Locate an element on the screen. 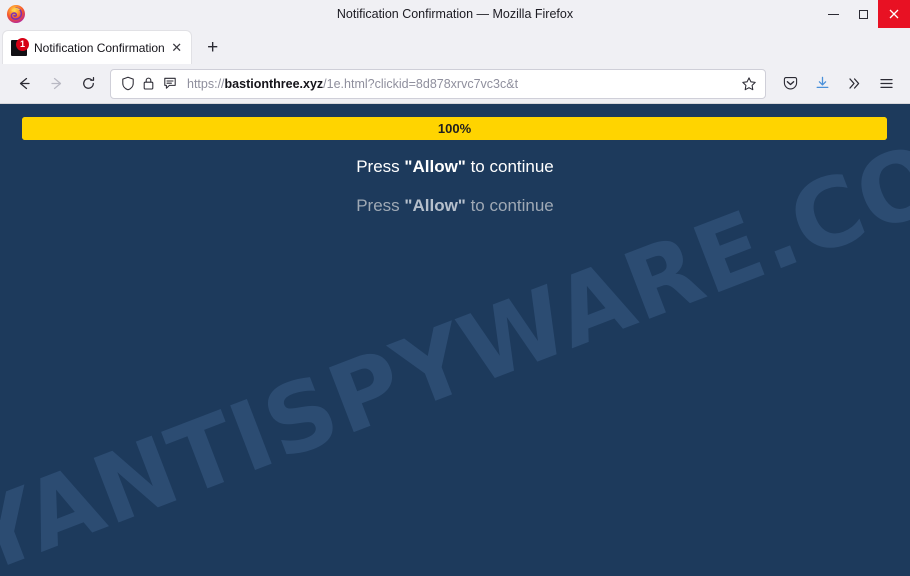 The height and width of the screenshot is (576, 910). forward-arrow-icon is located at coordinates (55, 83).